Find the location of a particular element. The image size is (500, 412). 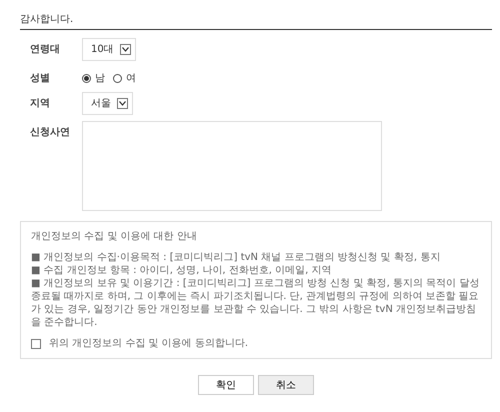

select-field: 서울 is located at coordinates (107, 103).